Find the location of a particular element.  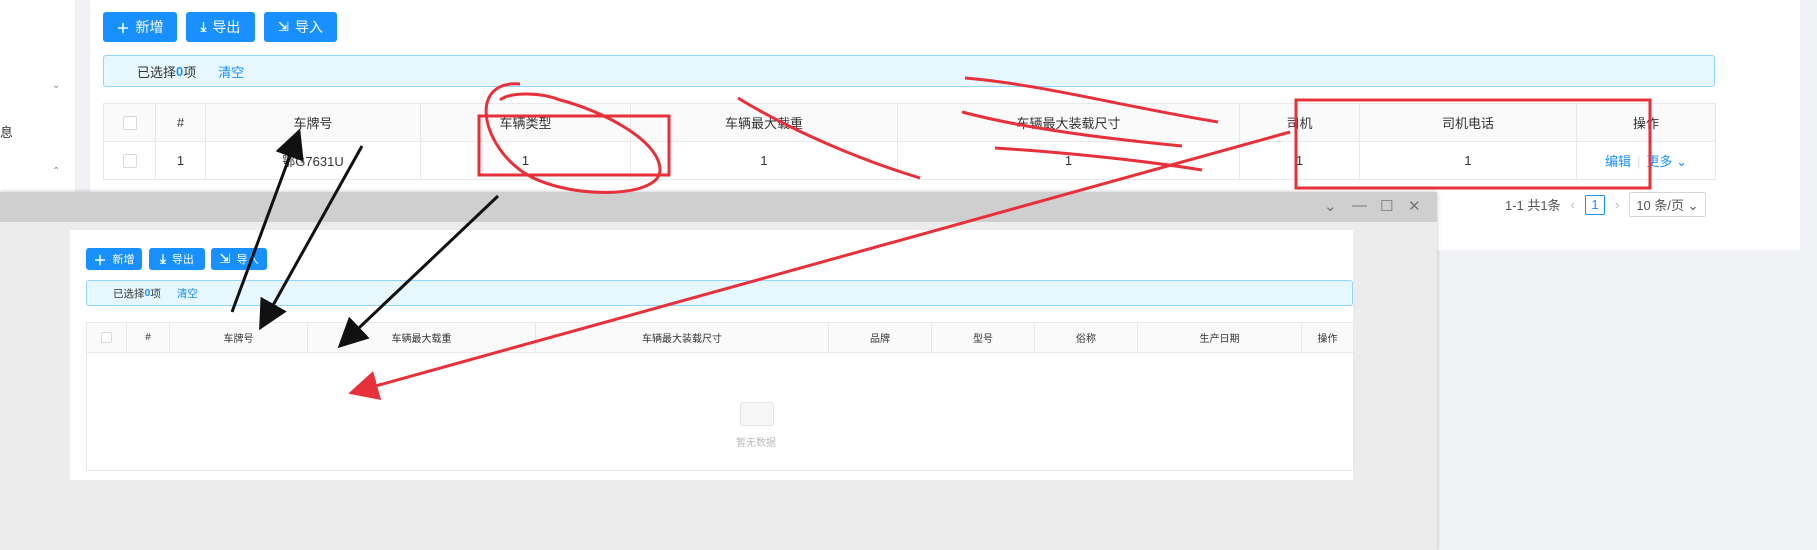

more-link: 更多 is located at coordinates (1659, 161).